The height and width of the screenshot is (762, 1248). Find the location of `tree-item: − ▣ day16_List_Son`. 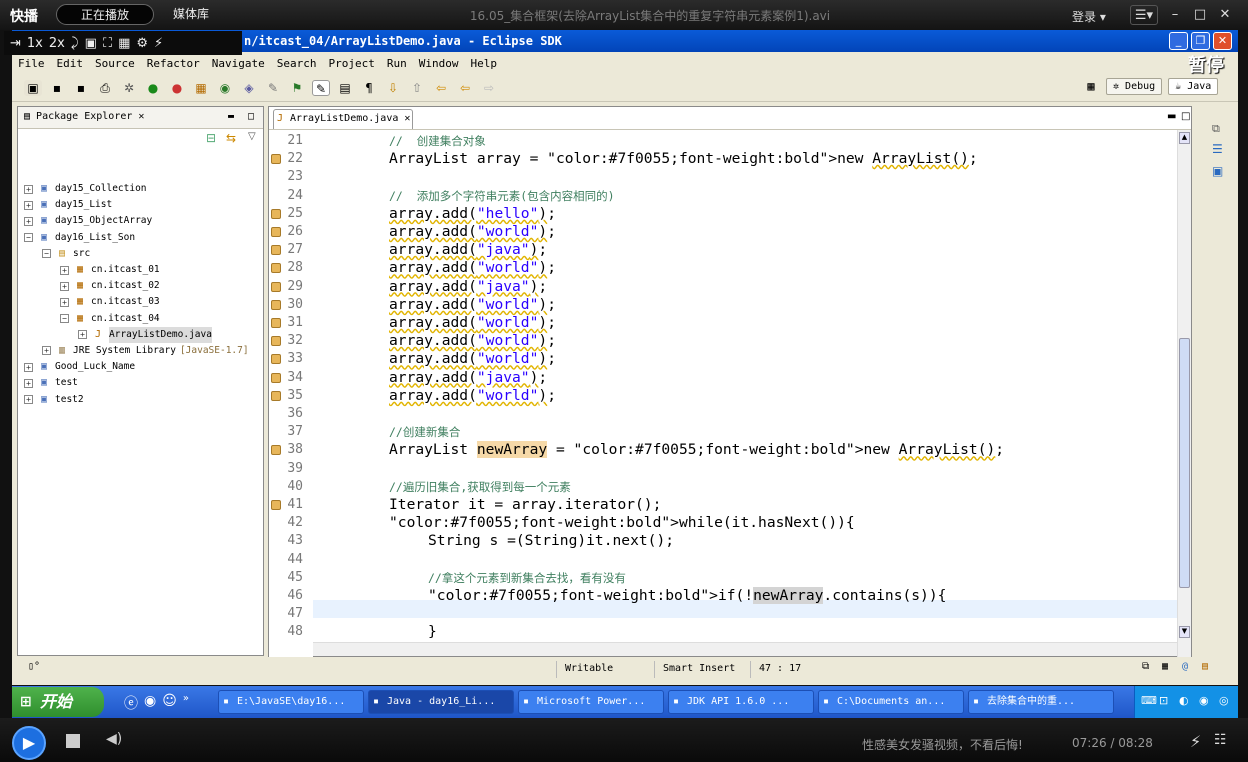

tree-item: − ▣ day16_List_Son is located at coordinates (143, 238).